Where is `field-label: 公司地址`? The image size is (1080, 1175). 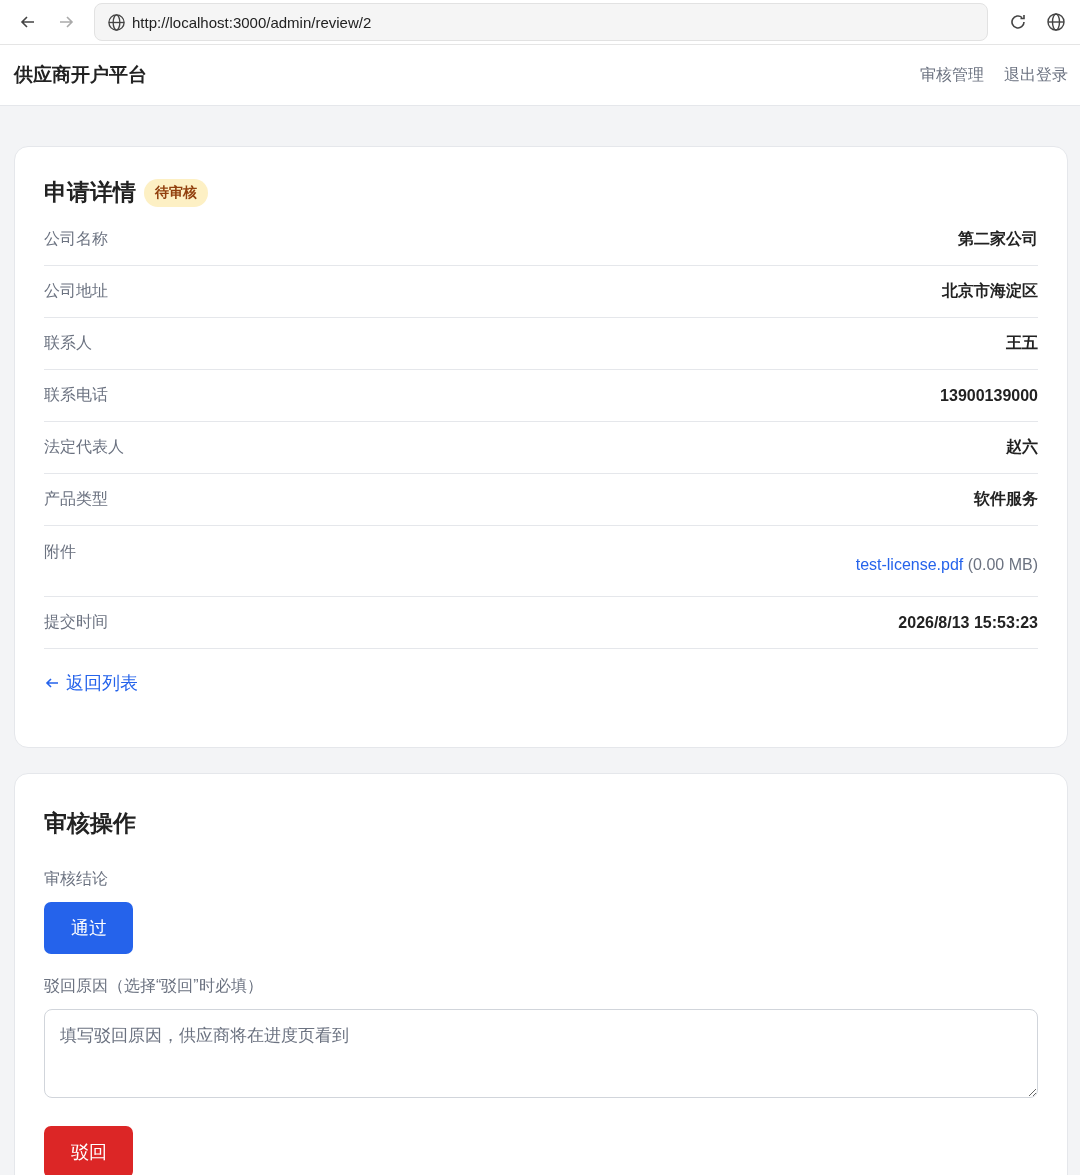 field-label: 公司地址 is located at coordinates (76, 291).